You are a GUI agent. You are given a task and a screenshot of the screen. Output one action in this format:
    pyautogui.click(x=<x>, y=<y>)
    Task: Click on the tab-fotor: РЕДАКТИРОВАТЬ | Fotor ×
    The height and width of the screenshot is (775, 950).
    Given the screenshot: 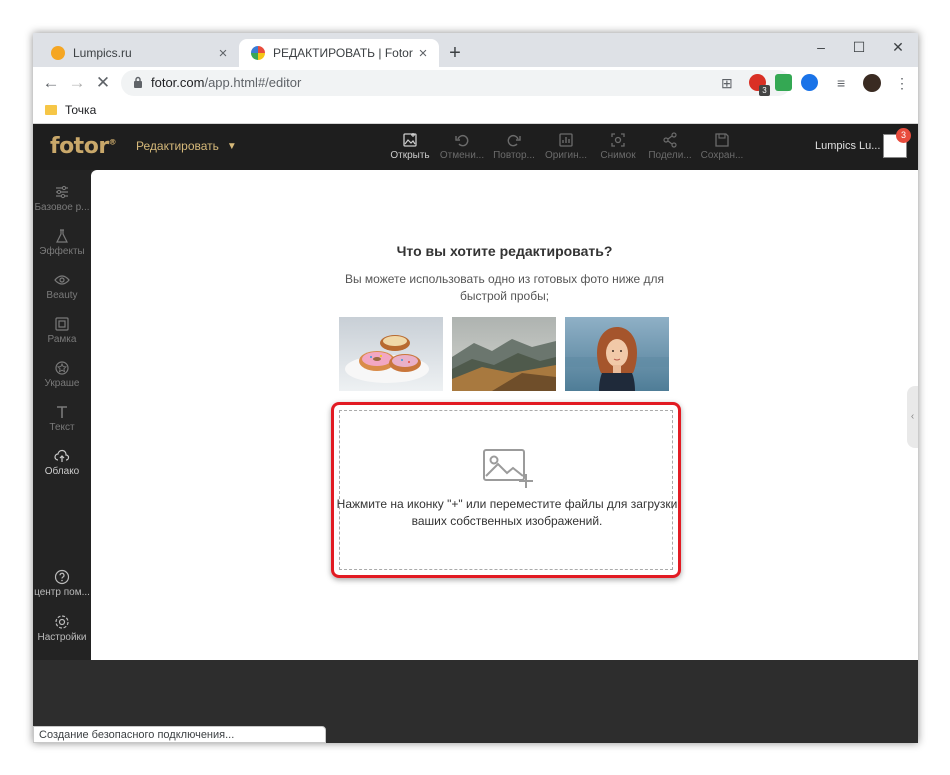 What is the action you would take?
    pyautogui.click(x=339, y=53)
    